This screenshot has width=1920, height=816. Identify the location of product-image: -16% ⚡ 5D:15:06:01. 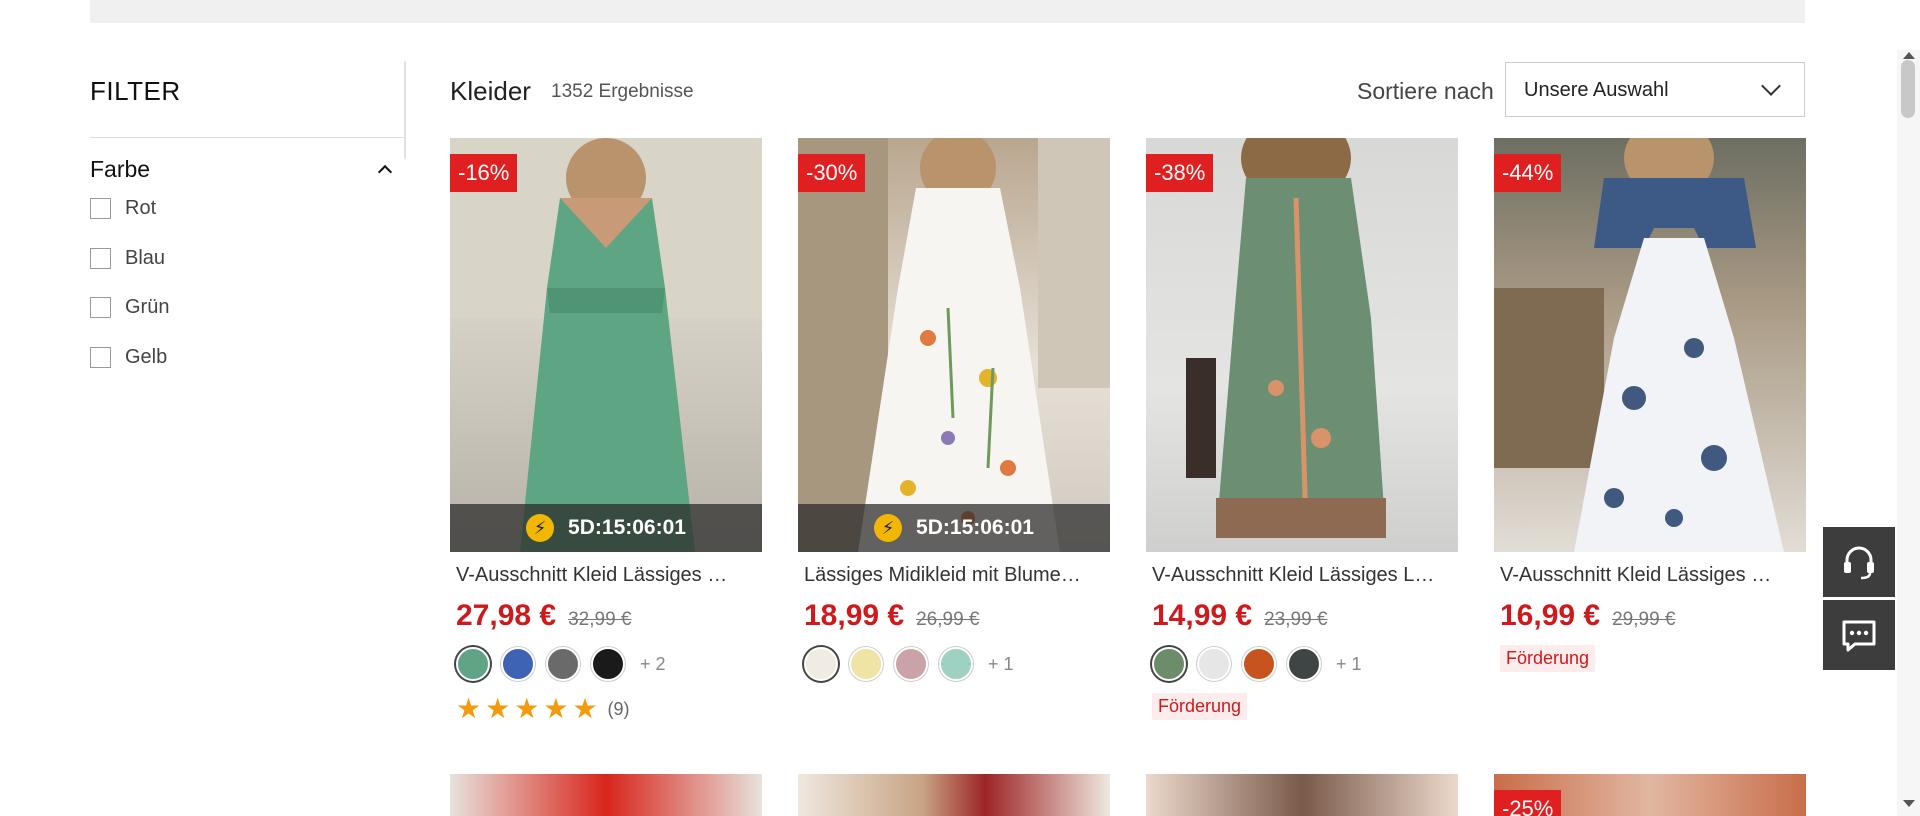
(606, 345).